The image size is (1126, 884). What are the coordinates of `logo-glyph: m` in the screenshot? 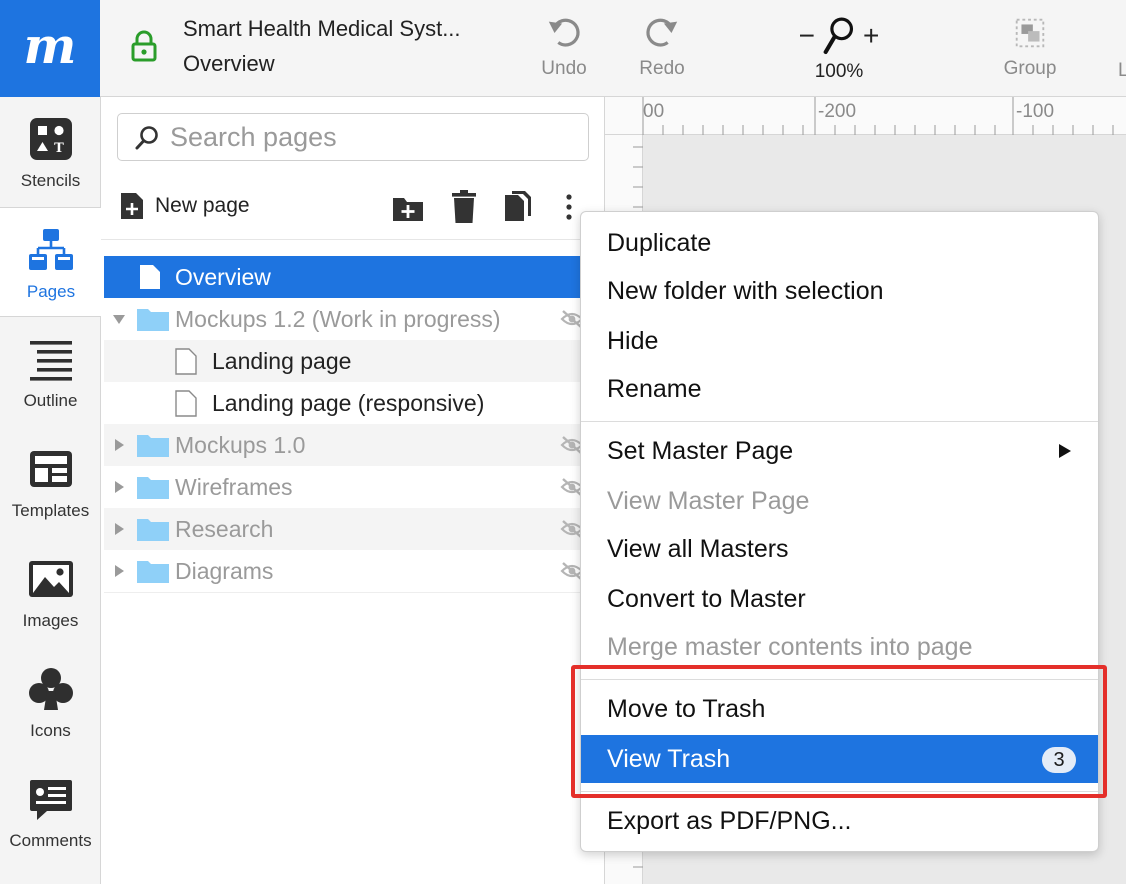 It's located at (50, 45).